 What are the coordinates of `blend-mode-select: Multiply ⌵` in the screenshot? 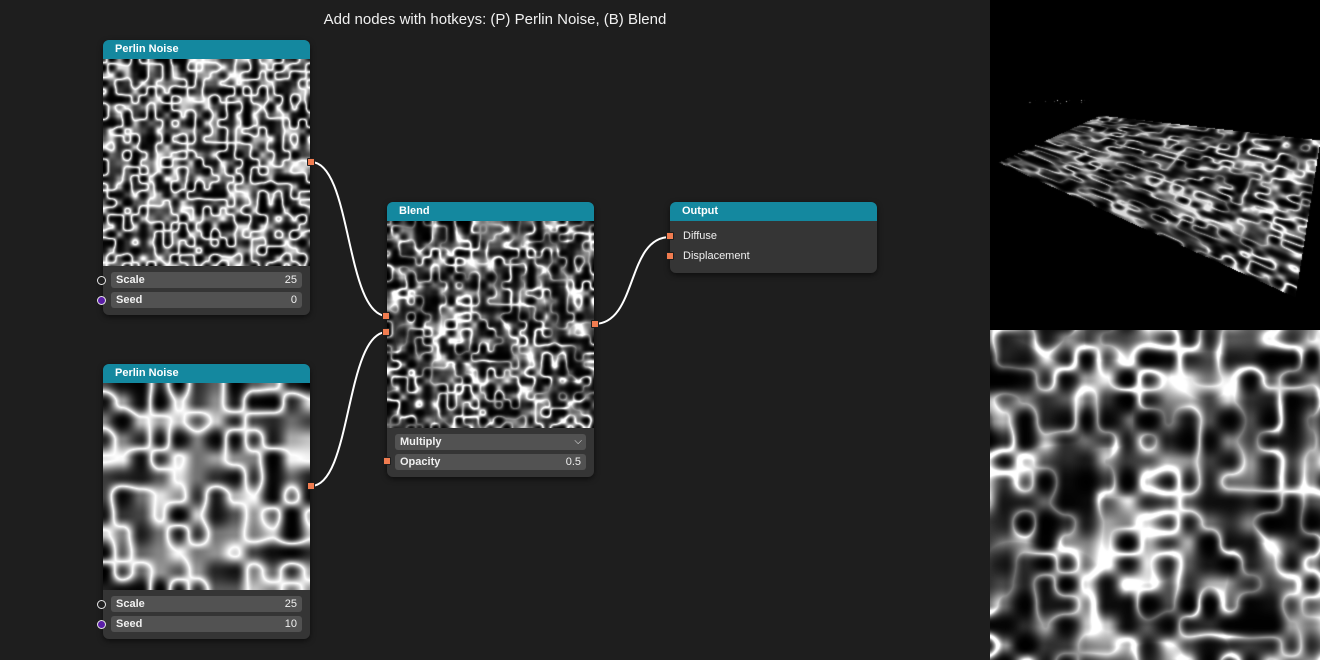 It's located at (490, 442).